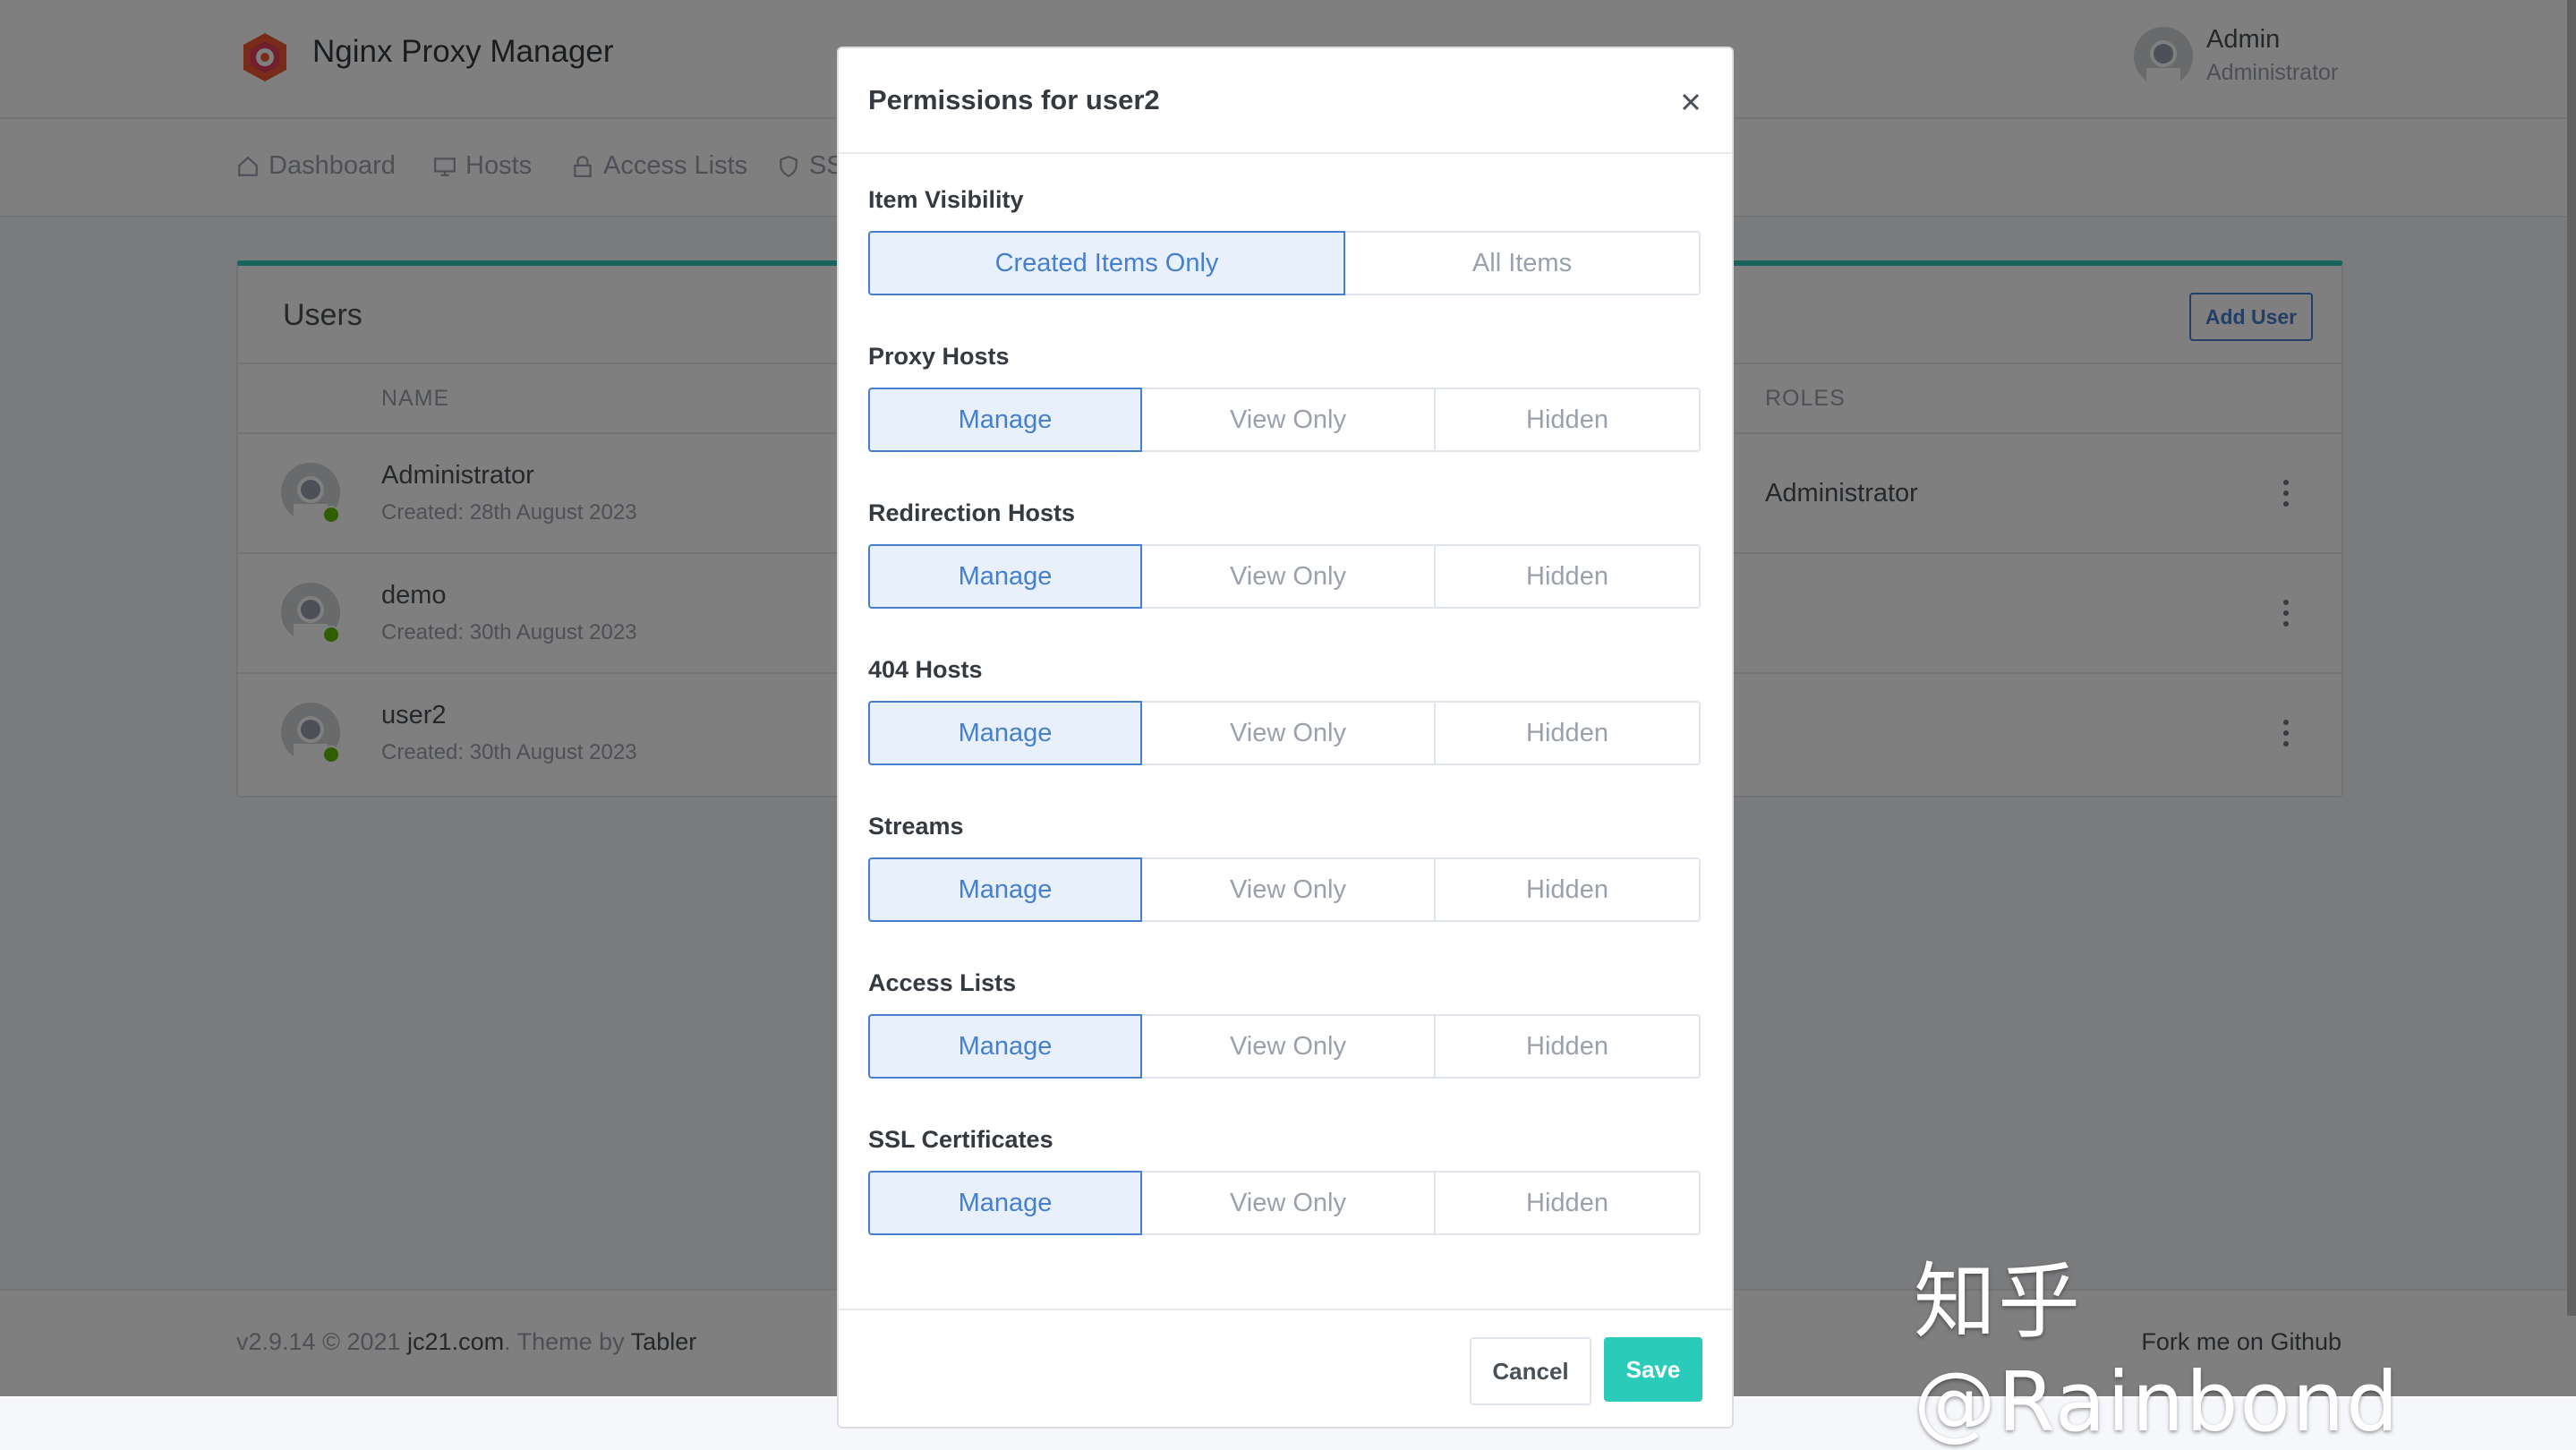 The height and width of the screenshot is (1450, 2576). I want to click on 404-hosts-selector: Manage View Only Hidden, so click(1284, 733).